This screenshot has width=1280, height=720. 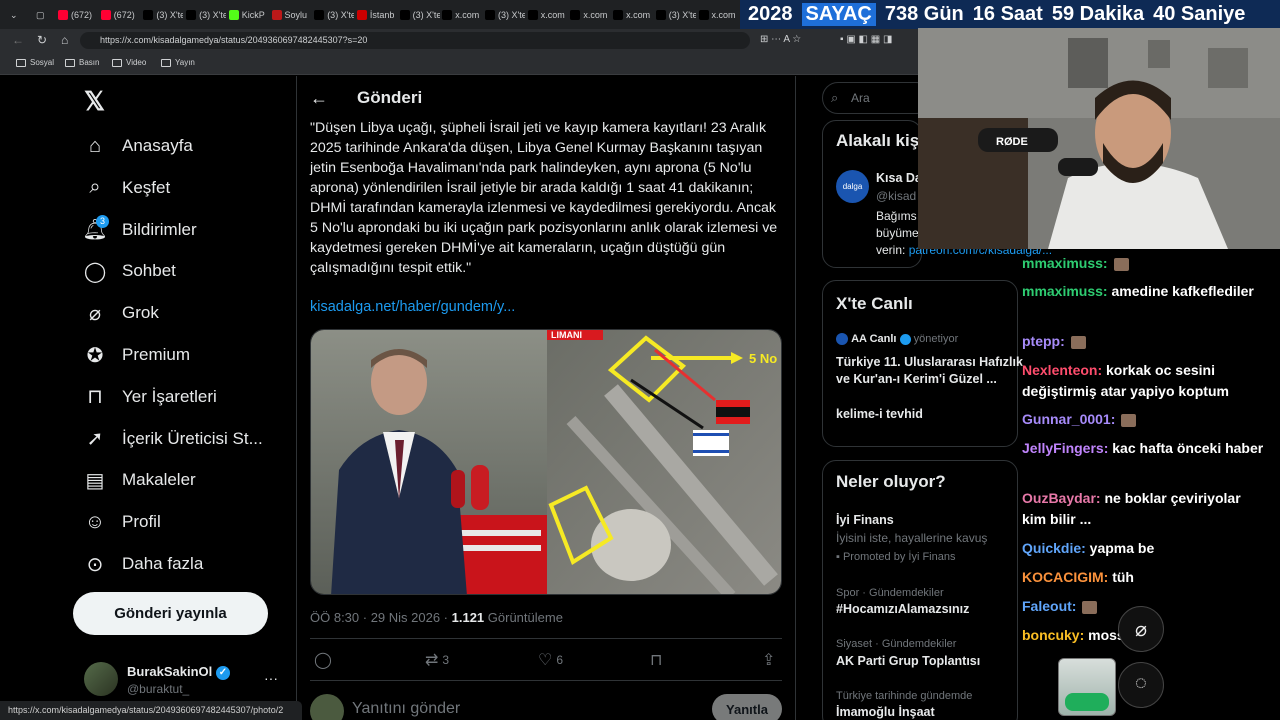 I want to click on search-input: Ara, so click(x=877, y=98).